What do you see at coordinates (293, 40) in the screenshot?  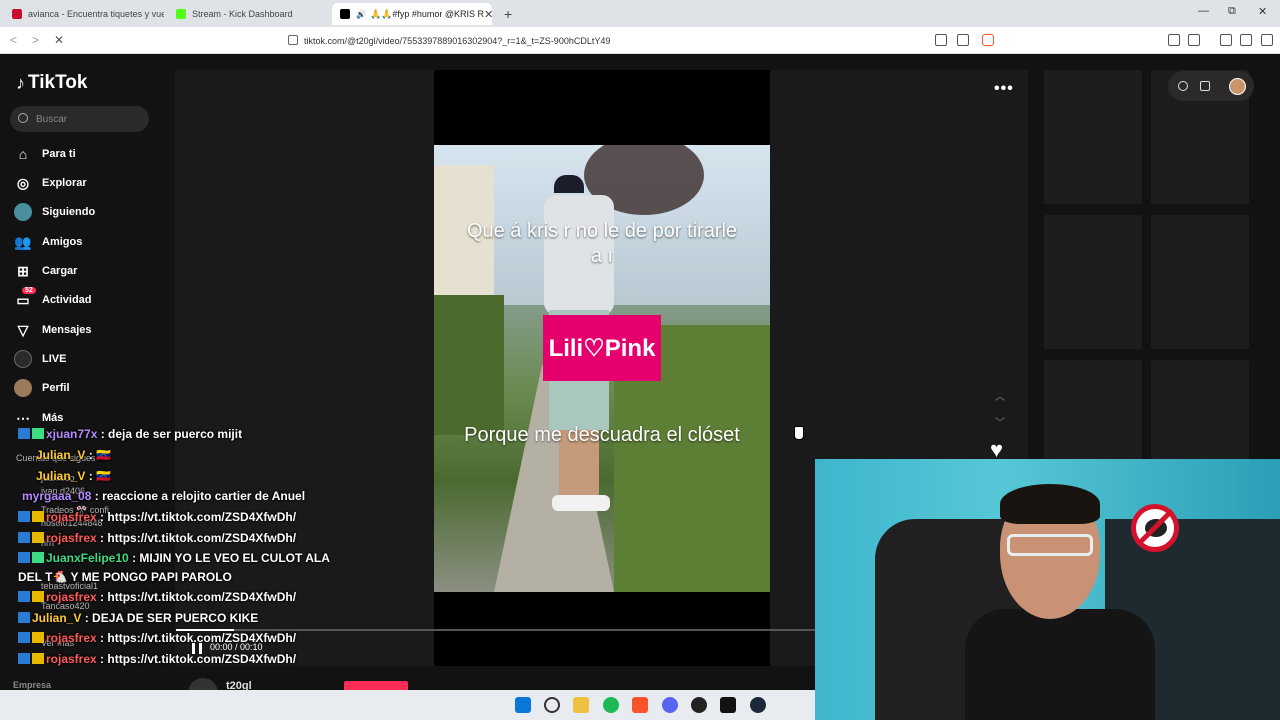 I see `site-settings-icon` at bounding box center [293, 40].